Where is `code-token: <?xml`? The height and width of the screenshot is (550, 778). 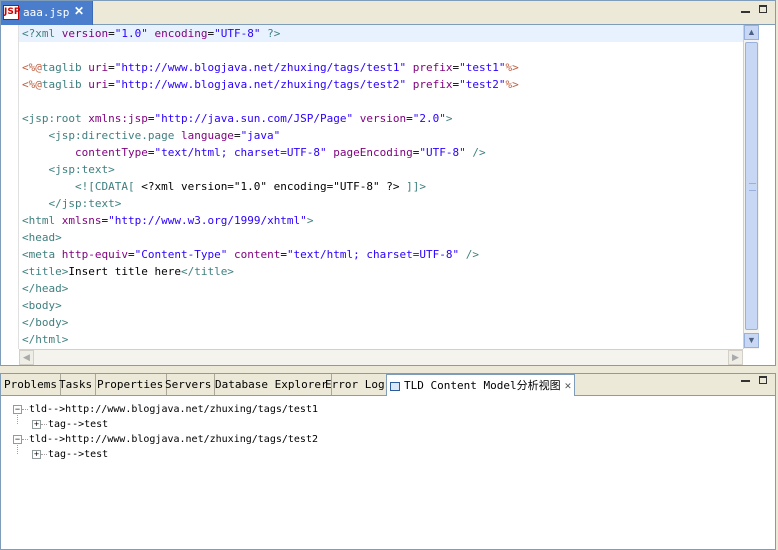 code-token: <?xml is located at coordinates (42, 33).